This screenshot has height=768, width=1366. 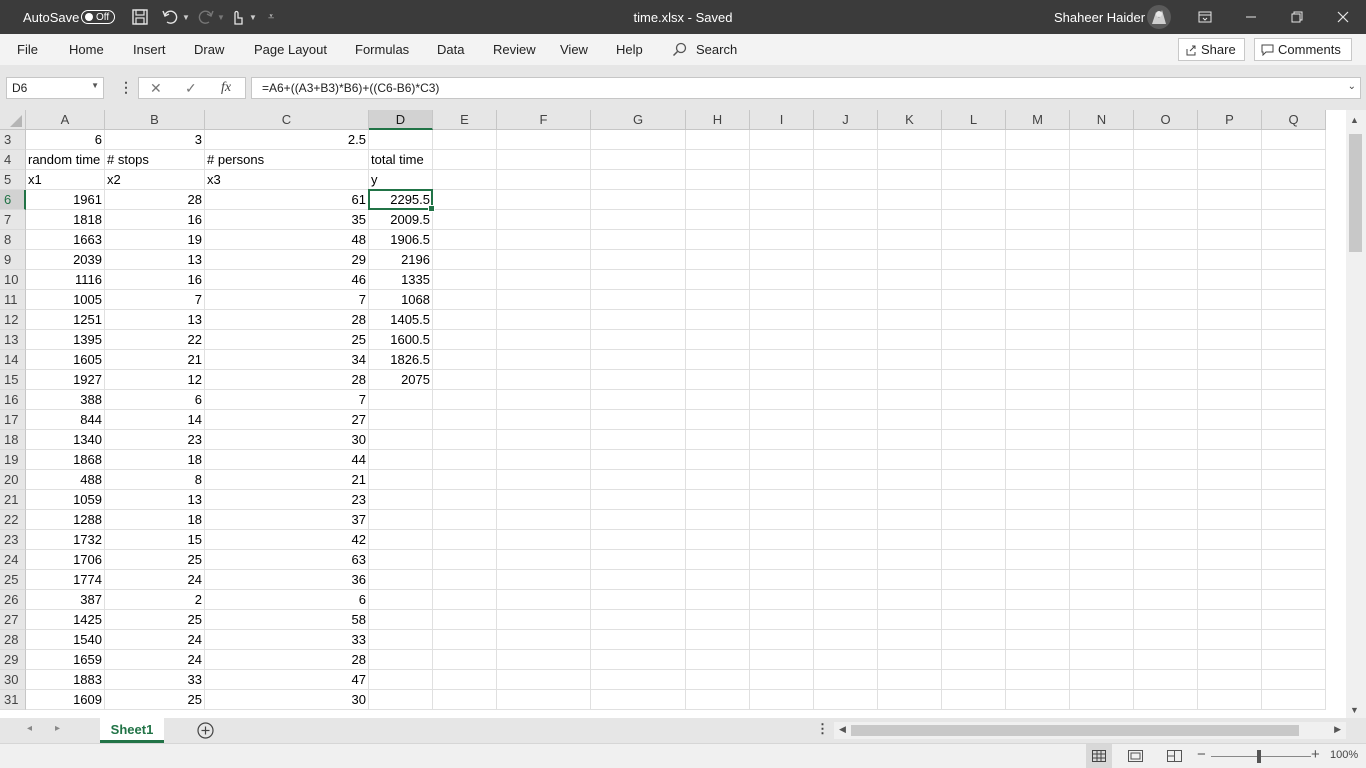 I want to click on row-header-28: 28, so click(x=13, y=640).